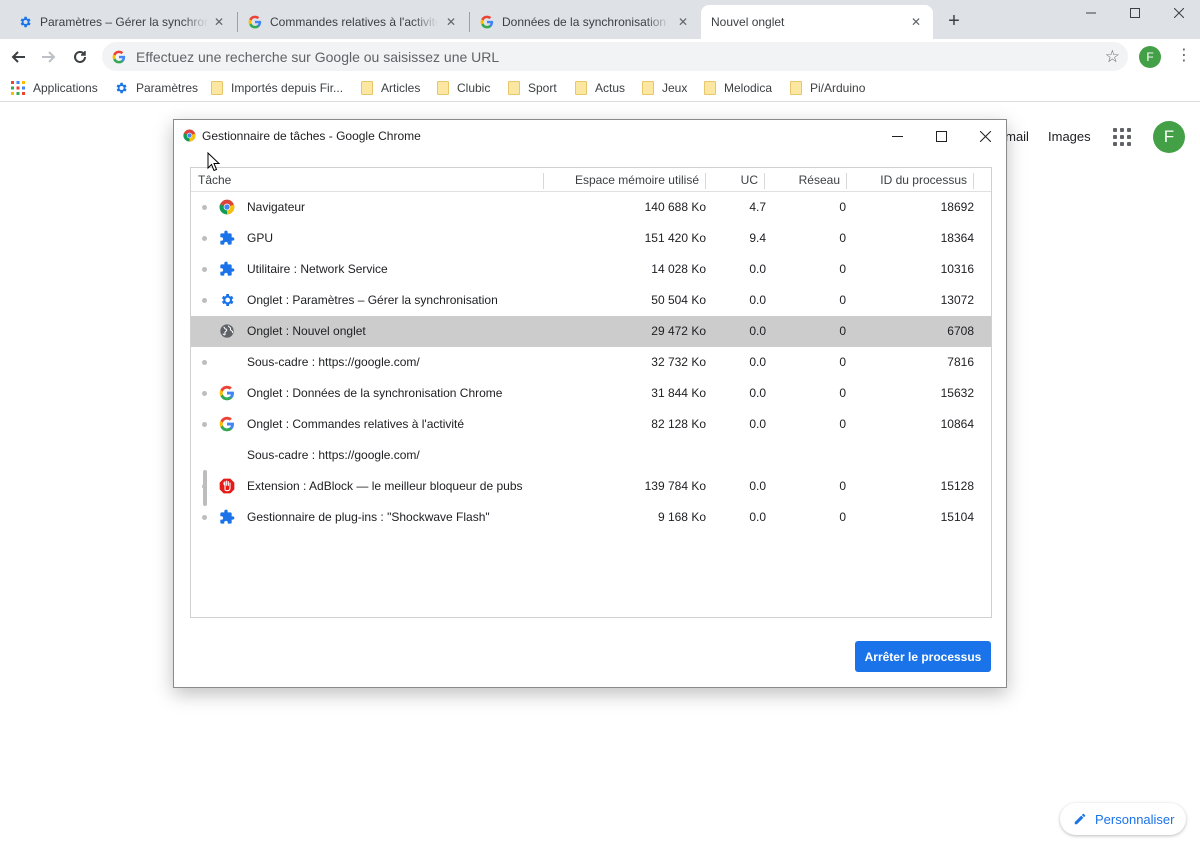  I want to click on bookmark-folder-articles: Articles, so click(390, 88).